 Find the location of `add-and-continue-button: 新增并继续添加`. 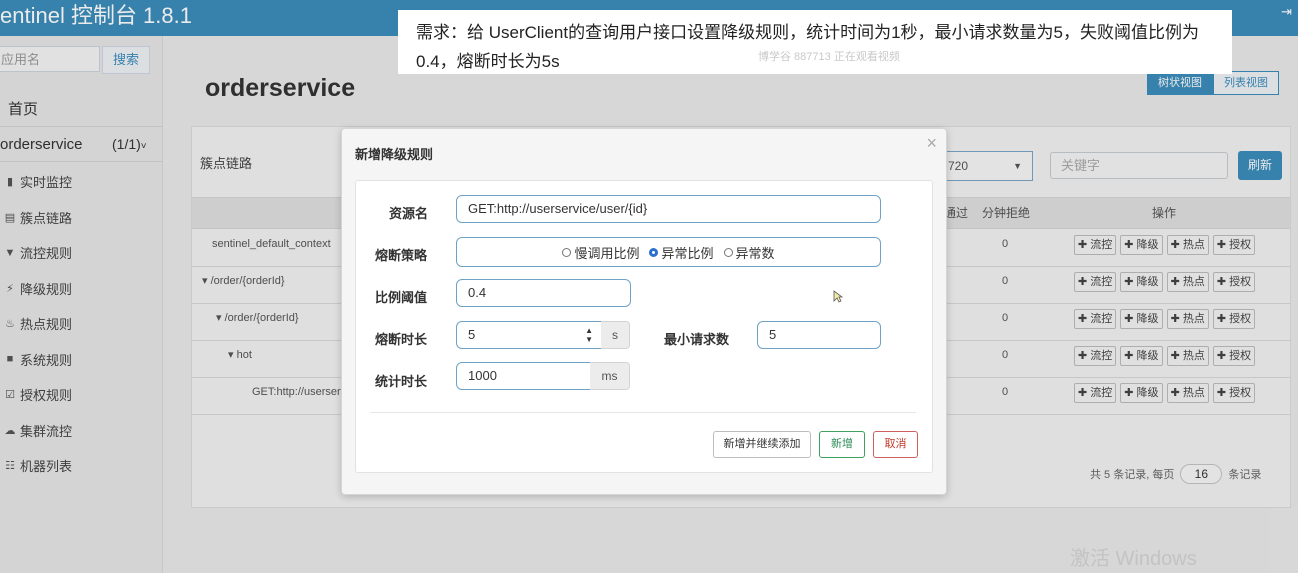

add-and-continue-button: 新增并继续添加 is located at coordinates (762, 444).